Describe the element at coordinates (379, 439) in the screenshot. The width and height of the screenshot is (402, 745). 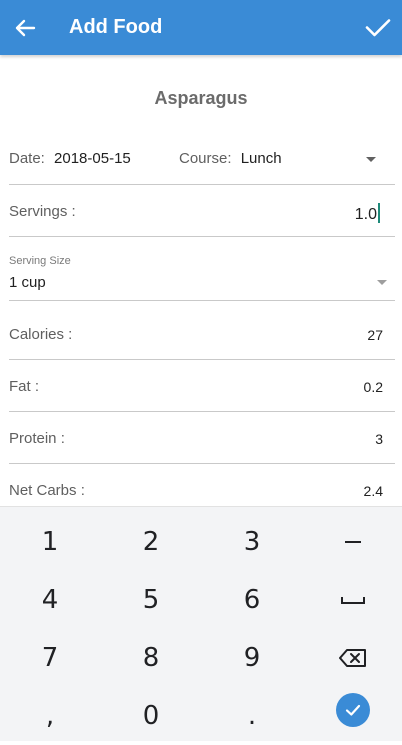
I see `nutrition-value: 3` at that location.